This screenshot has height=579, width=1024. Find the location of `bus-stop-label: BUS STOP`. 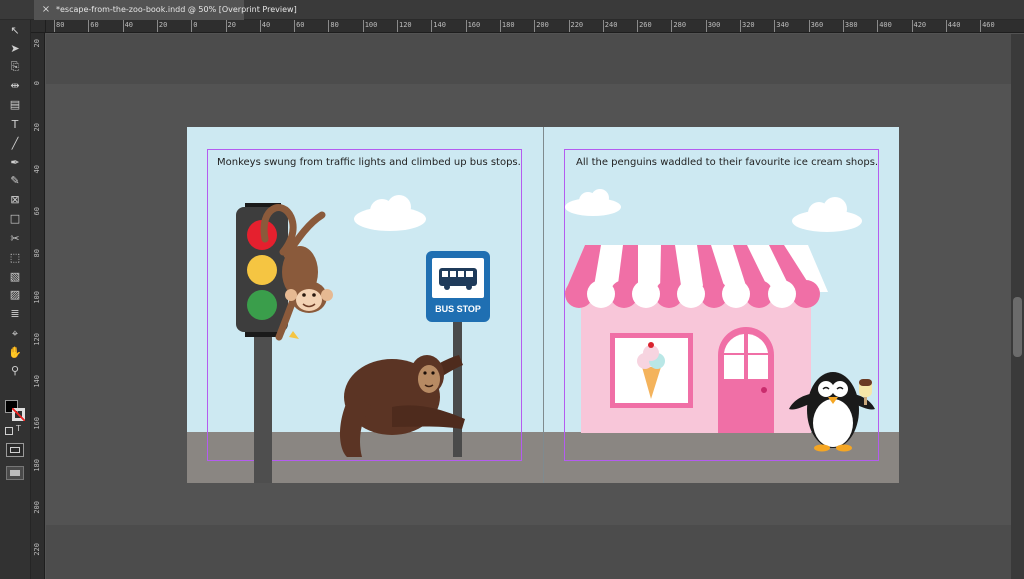

bus-stop-label: BUS STOP is located at coordinates (458, 309).